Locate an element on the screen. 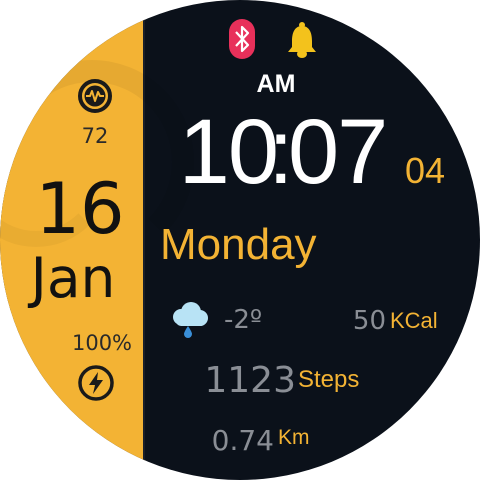 The height and width of the screenshot is (480, 480). distance-value: 0.74 is located at coordinates (242, 440).